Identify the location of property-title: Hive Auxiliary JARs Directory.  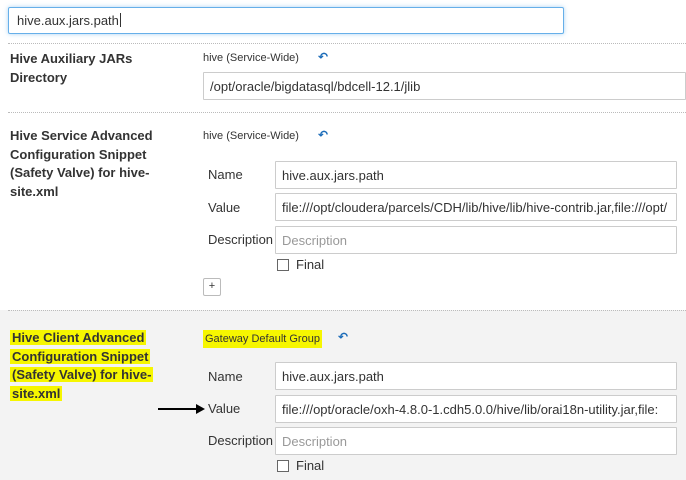
(71, 68).